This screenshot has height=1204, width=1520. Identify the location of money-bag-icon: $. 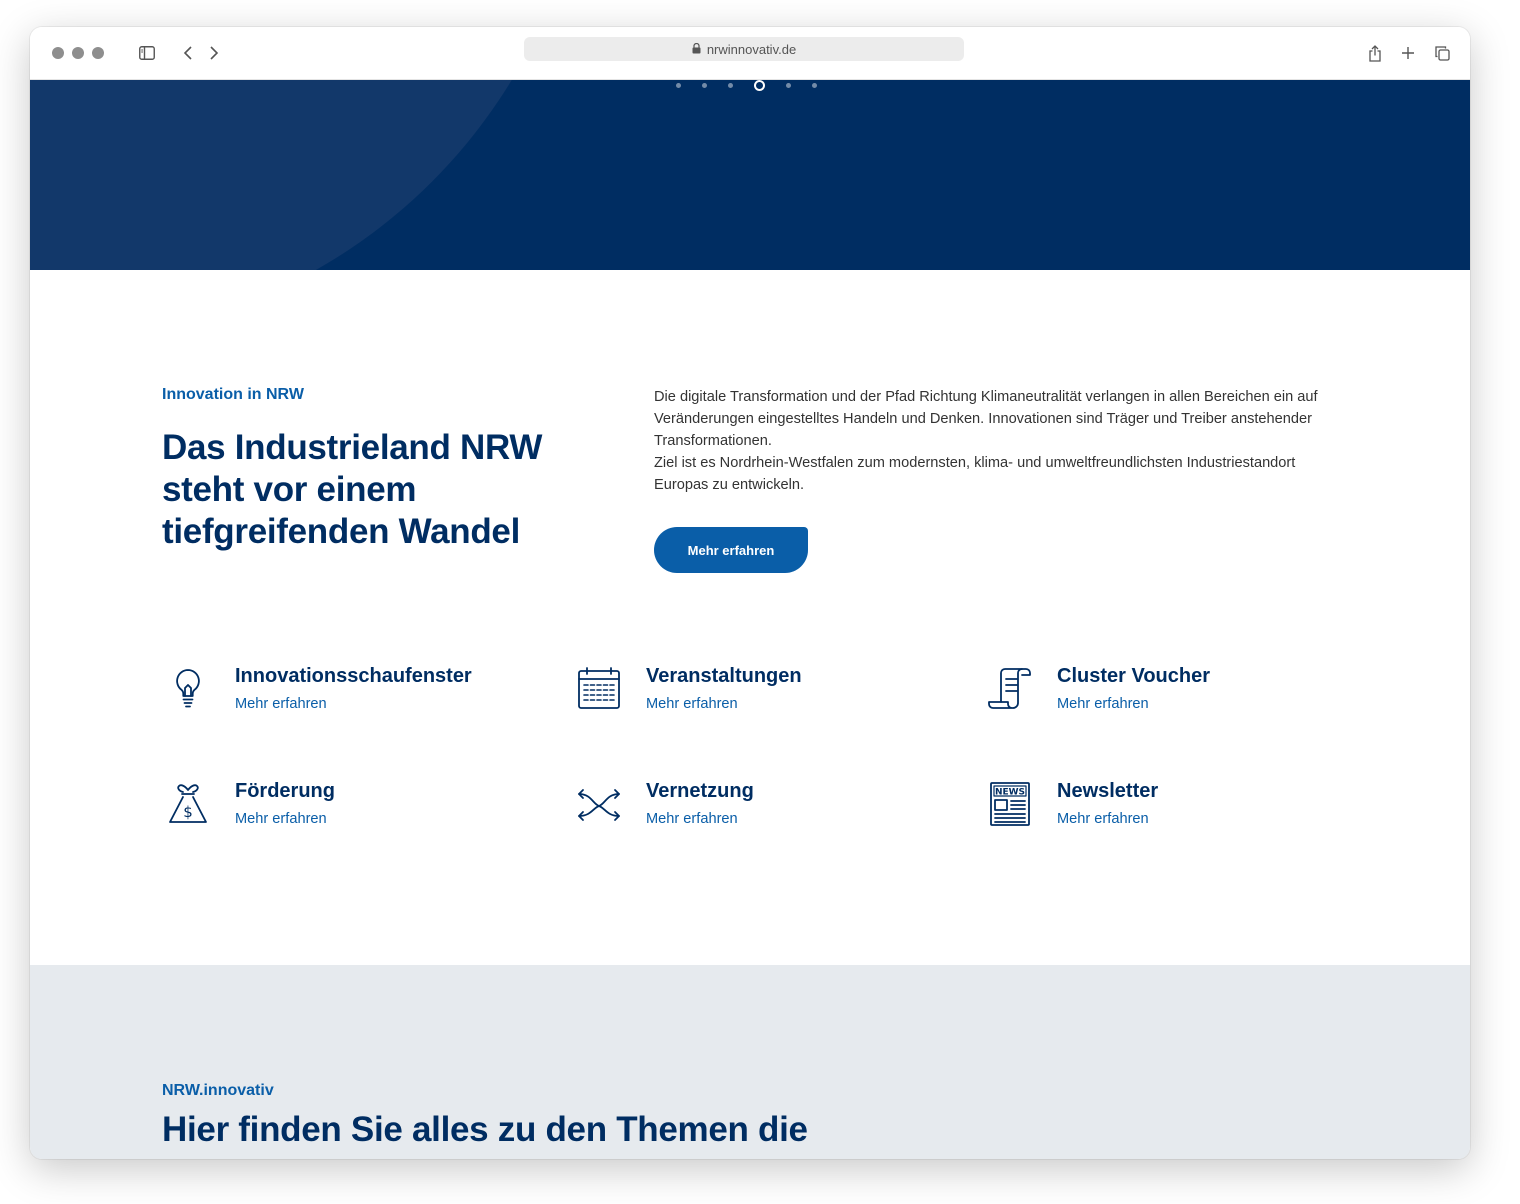
(188, 804).